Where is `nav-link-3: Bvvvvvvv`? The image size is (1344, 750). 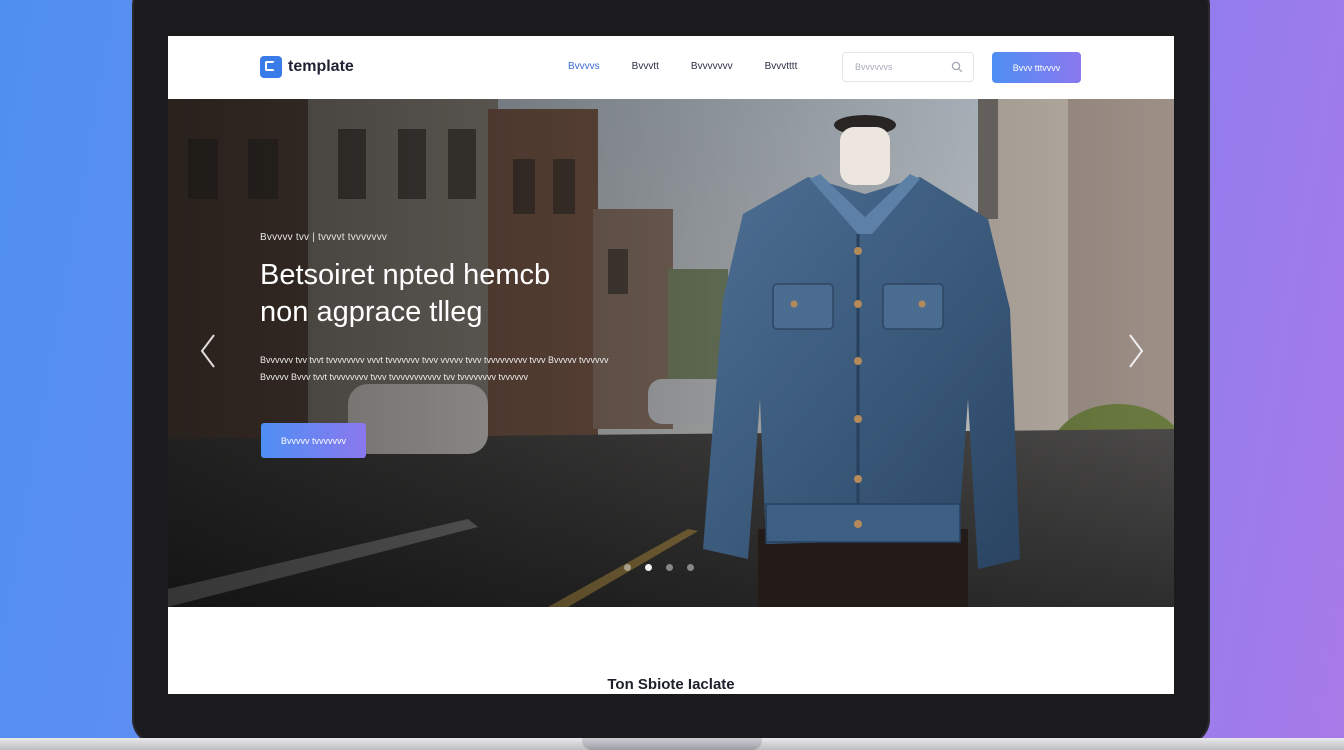
nav-link-3: Bvvvvvvv is located at coordinates (712, 66).